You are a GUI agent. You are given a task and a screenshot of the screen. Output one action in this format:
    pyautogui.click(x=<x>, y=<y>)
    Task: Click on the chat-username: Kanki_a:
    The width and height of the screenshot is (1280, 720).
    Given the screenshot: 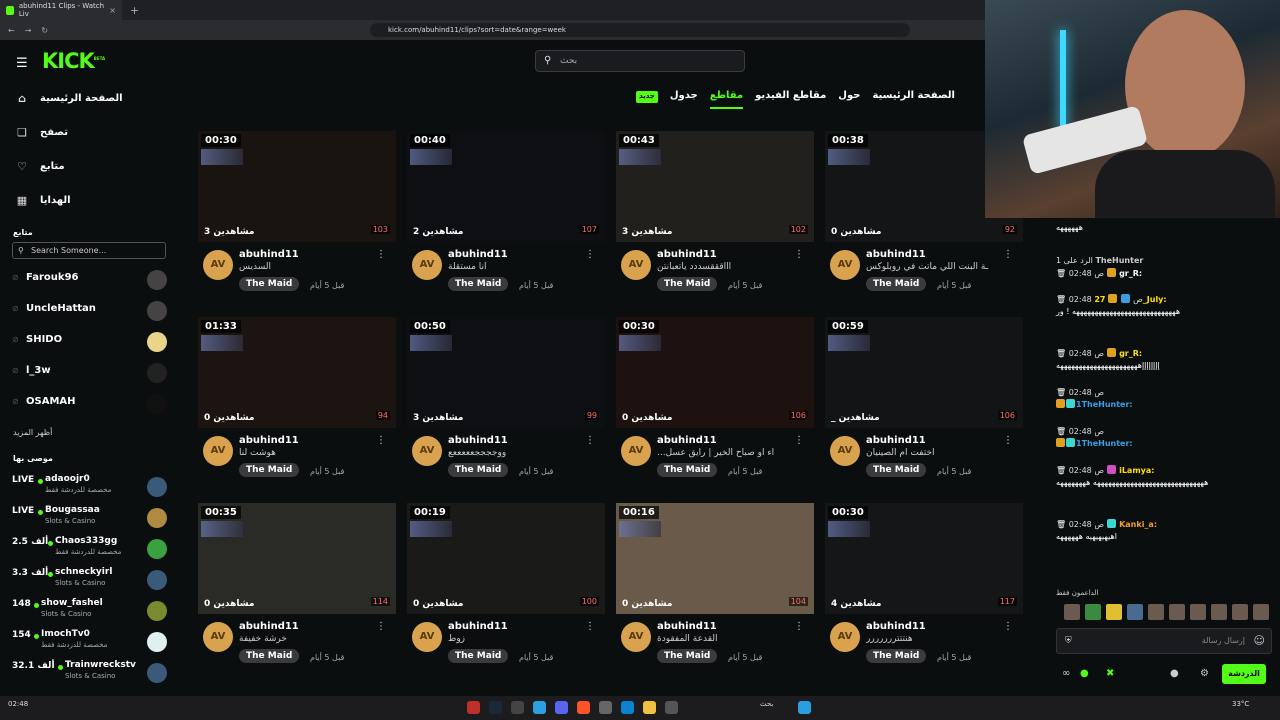 What is the action you would take?
    pyautogui.click(x=1138, y=524)
    